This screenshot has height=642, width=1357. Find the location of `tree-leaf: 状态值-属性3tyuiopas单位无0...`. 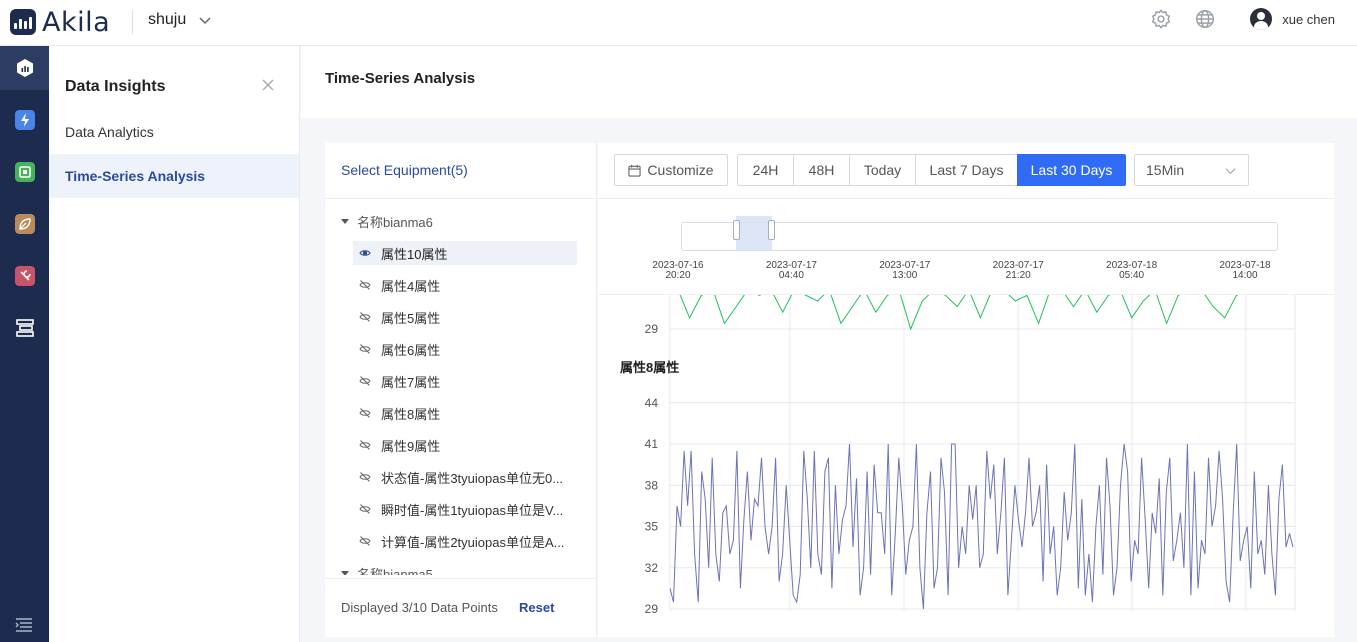

tree-leaf: 状态值-属性3tyuiopas单位无0... is located at coordinates (465, 477).